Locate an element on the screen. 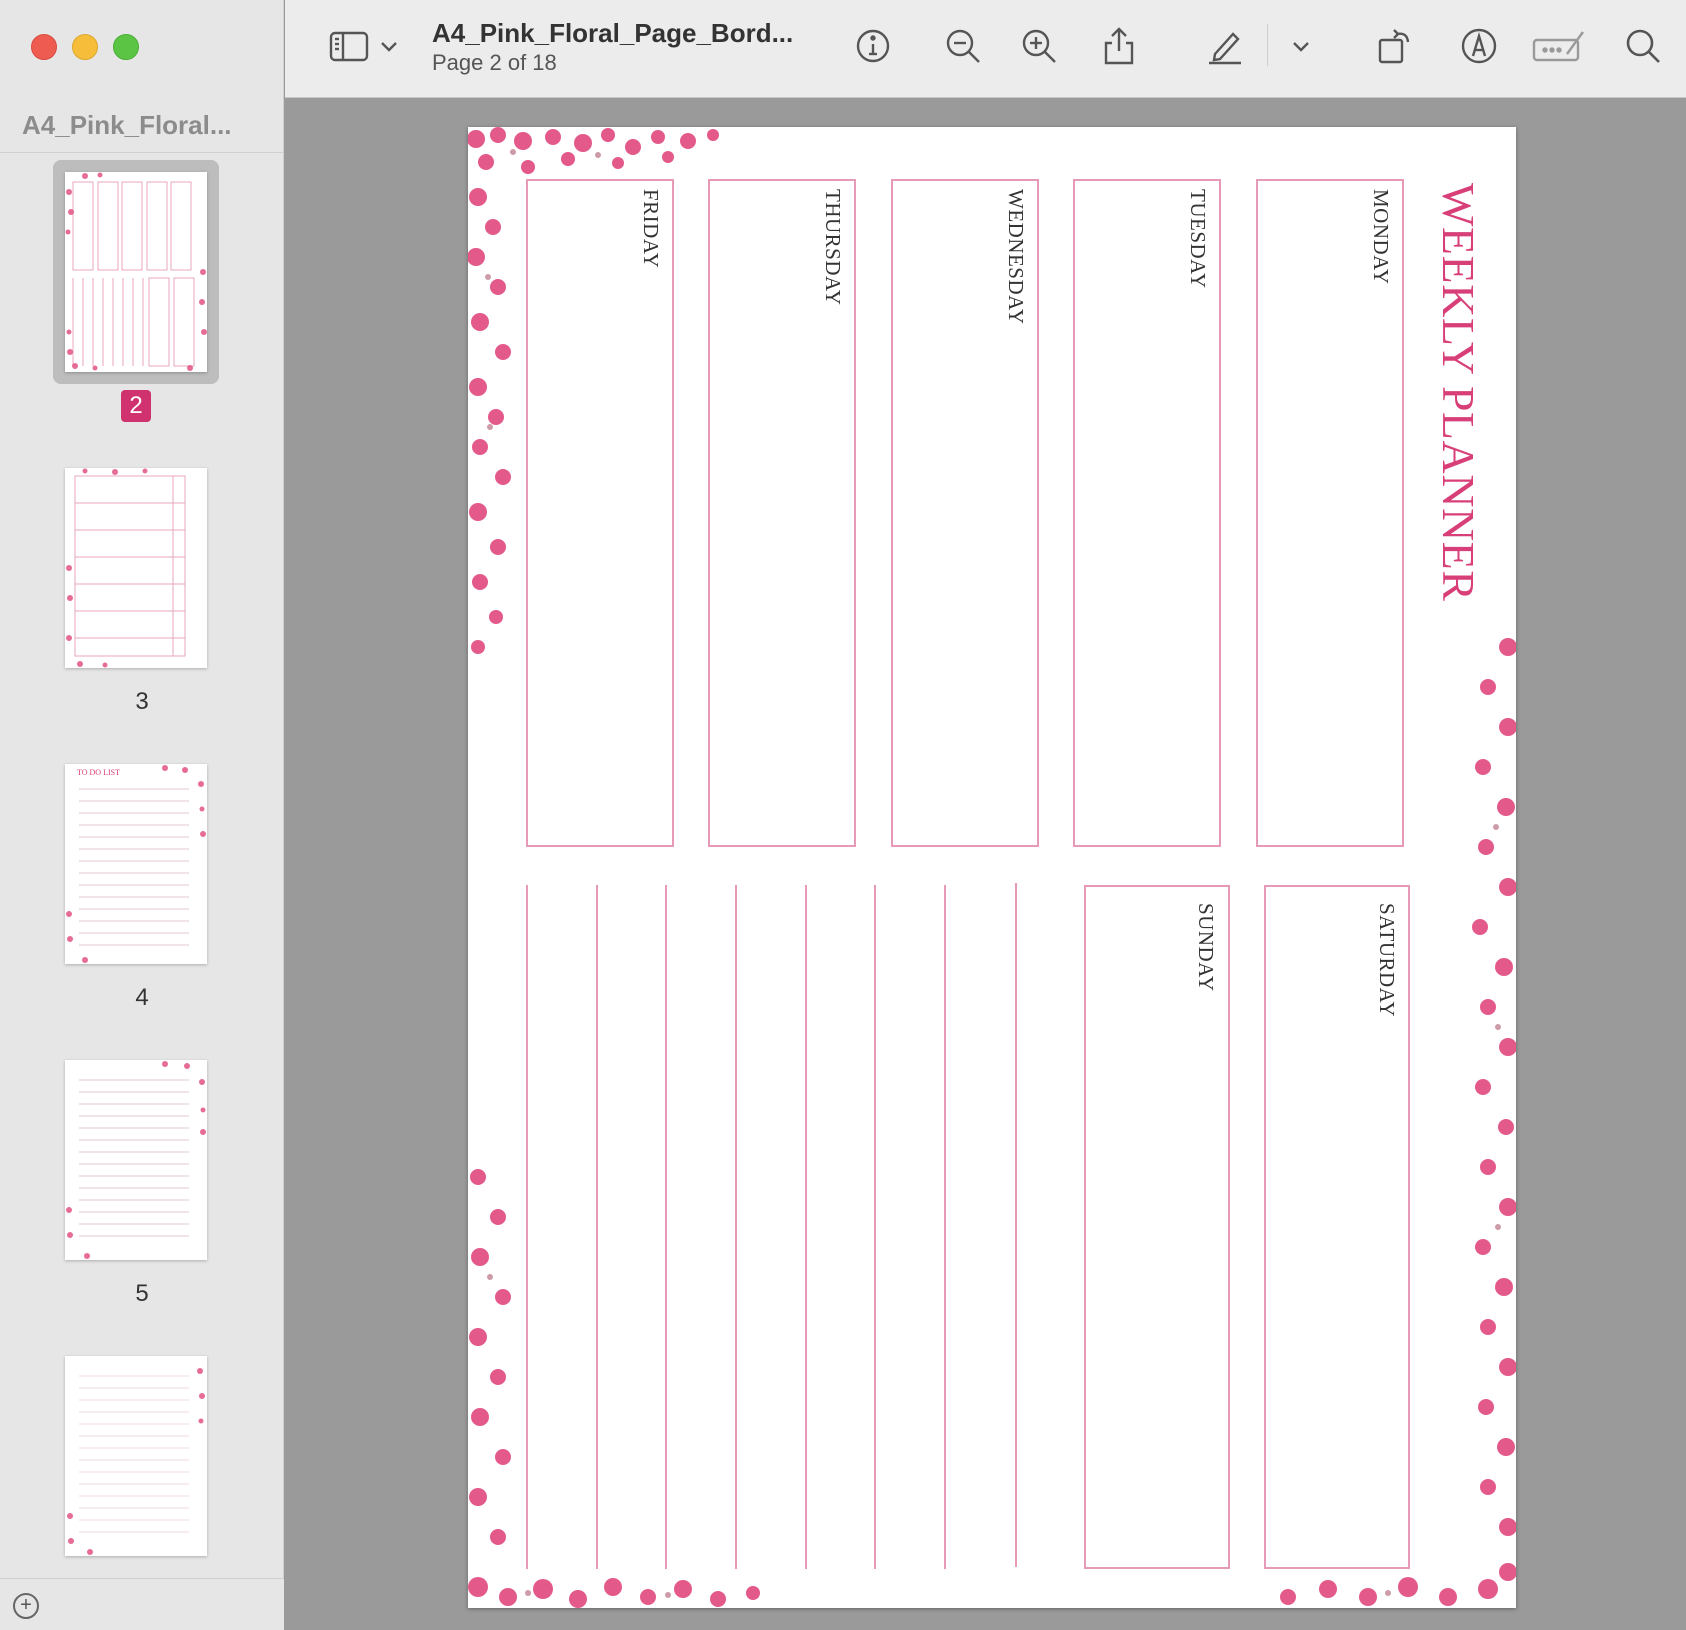 This screenshot has width=1686, height=1630. zoom-in-icon is located at coordinates (1039, 46).